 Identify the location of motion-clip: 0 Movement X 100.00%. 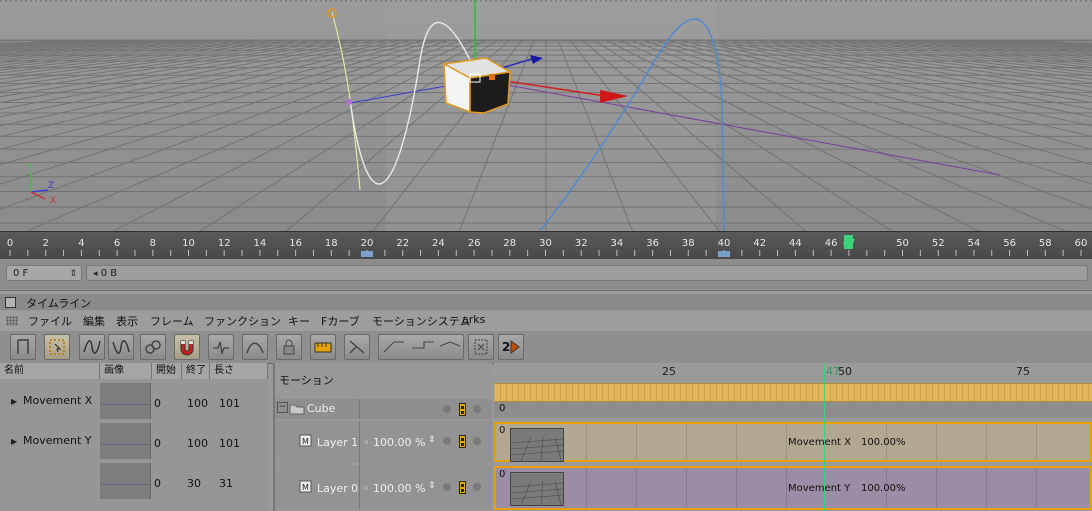
(793, 442).